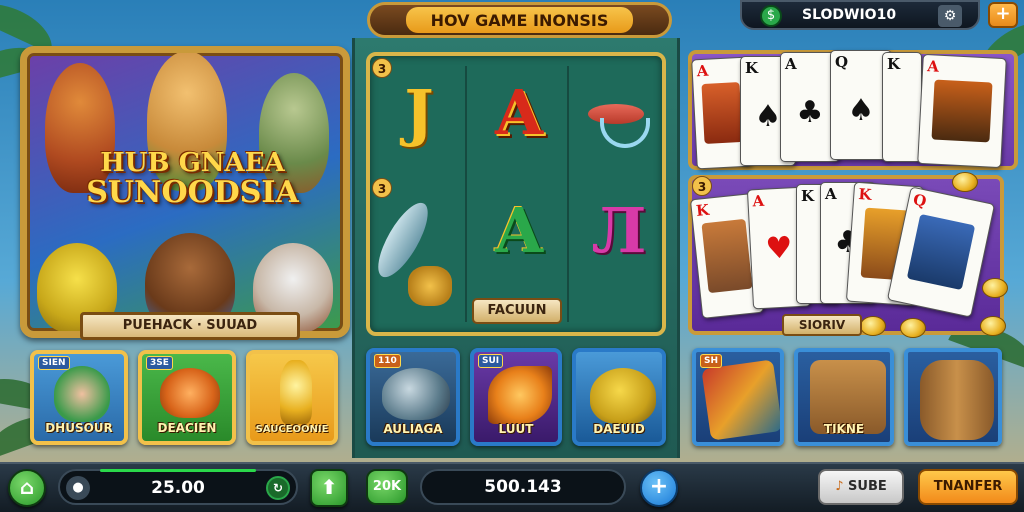  I want to click on player-id-text: SLODWIO10, so click(849, 15).